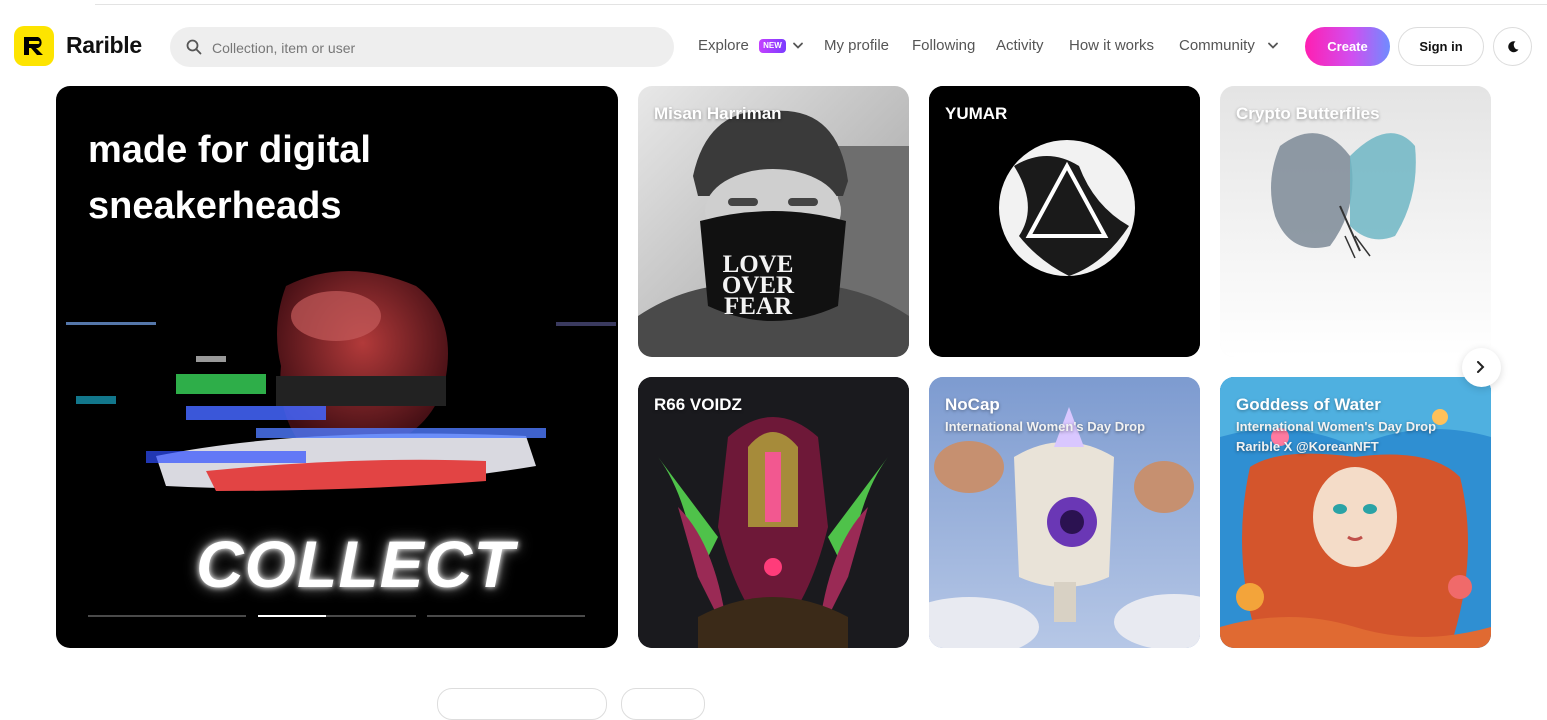 The width and height of the screenshot is (1547, 720). I want to click on nav-following: Following, so click(943, 45).